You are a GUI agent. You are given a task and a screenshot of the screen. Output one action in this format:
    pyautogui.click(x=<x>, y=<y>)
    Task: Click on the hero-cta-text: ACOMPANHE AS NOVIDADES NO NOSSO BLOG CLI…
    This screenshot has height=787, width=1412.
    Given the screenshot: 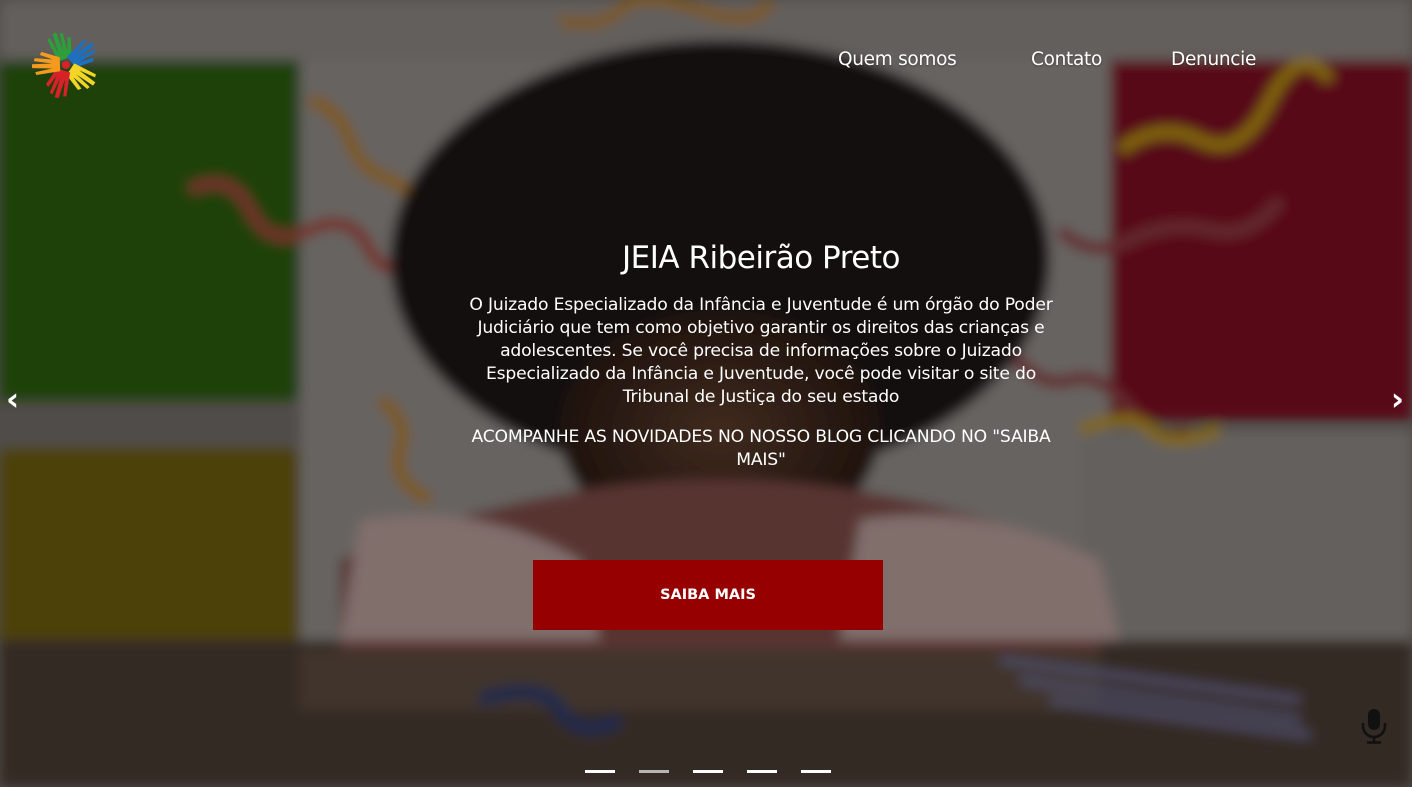 What is the action you would take?
    pyautogui.click(x=761, y=448)
    